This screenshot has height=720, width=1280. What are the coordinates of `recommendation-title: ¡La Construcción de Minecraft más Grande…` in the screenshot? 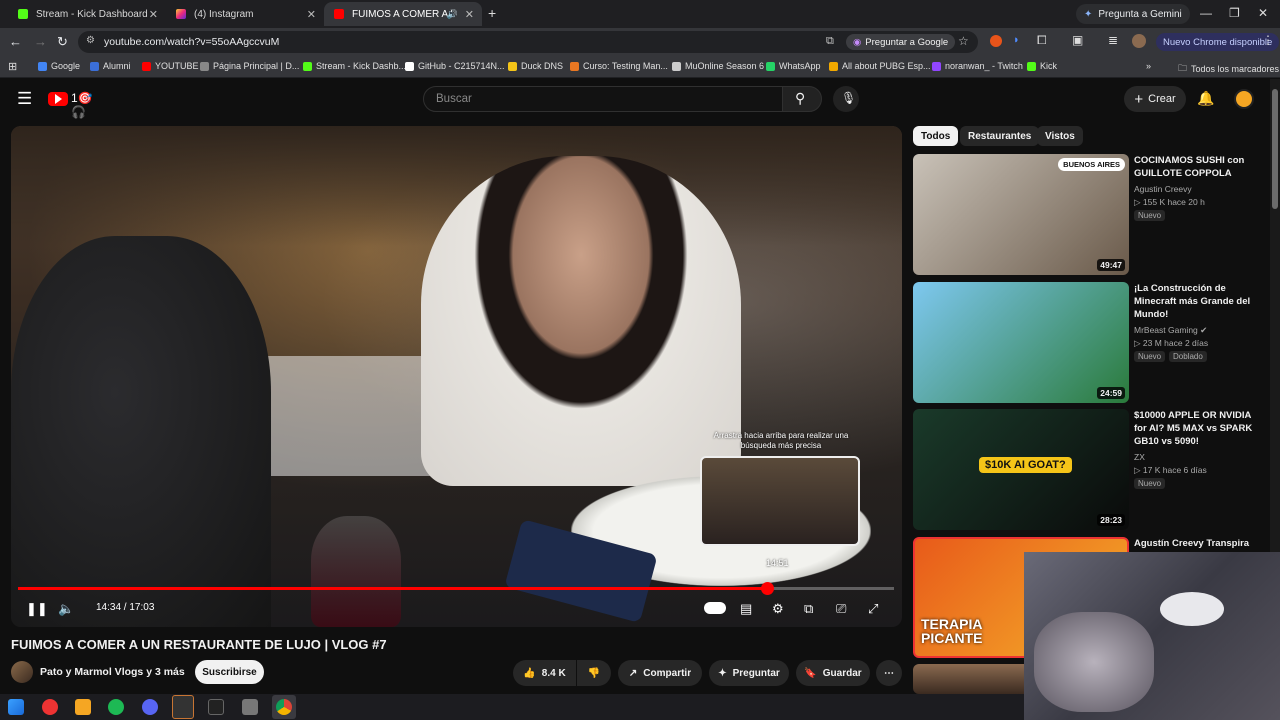 It's located at (1199, 301).